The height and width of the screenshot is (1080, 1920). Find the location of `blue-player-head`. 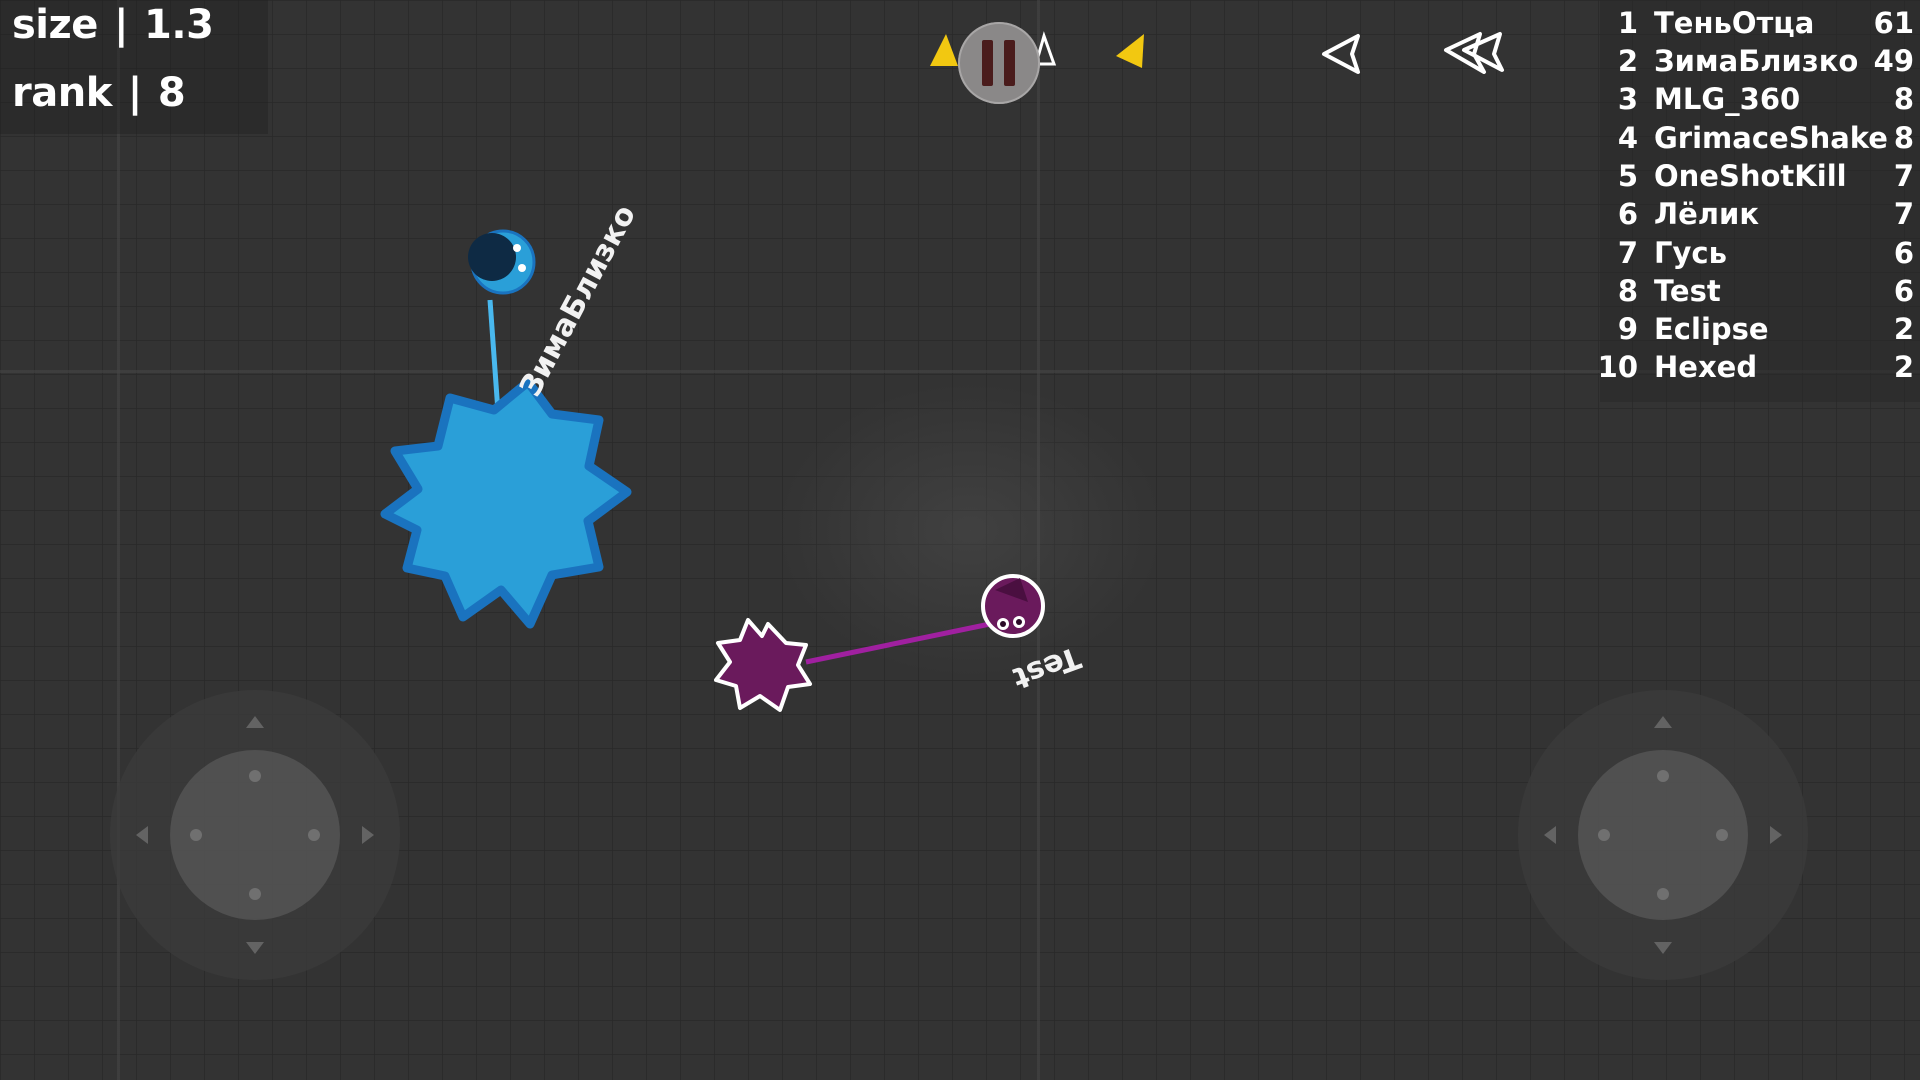

blue-player-head is located at coordinates (502, 262).